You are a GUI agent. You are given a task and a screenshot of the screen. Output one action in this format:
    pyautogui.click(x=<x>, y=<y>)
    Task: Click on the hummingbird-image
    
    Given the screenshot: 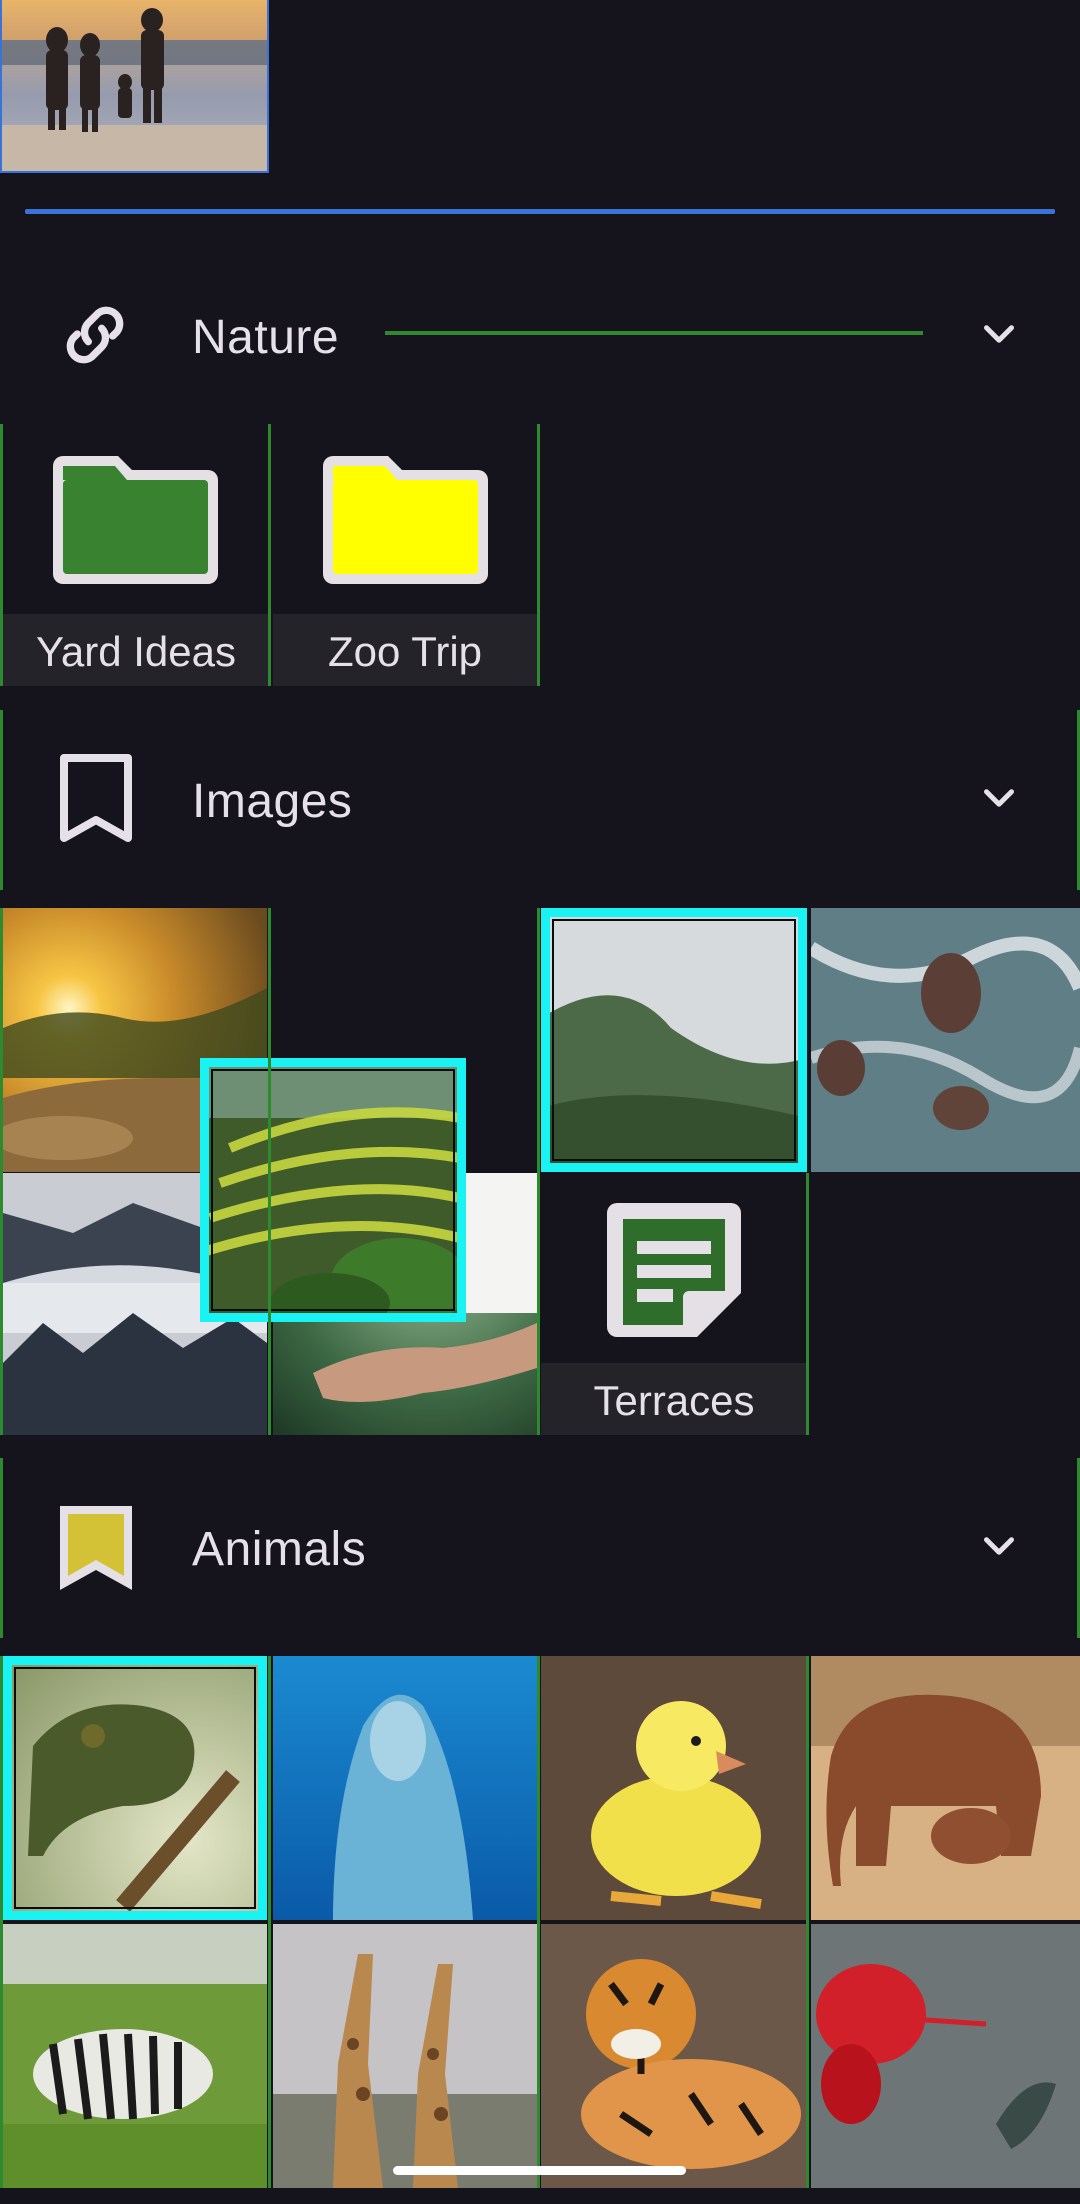 What is the action you would take?
    pyautogui.click(x=945, y=2056)
    